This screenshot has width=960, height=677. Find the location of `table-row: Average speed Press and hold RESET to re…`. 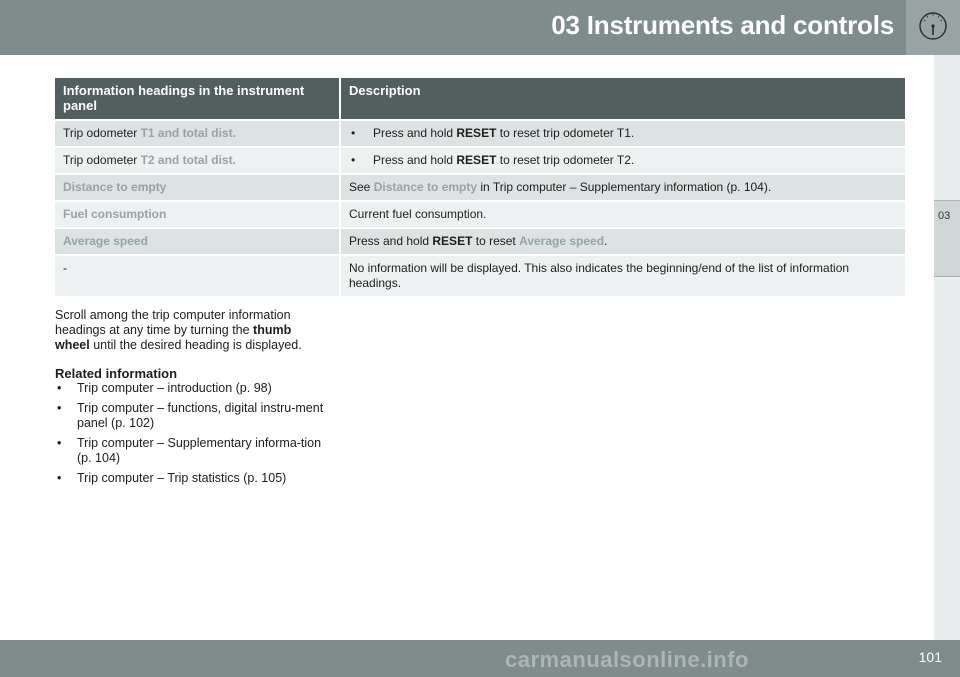

table-row: Average speed Press and hold RESET to re… is located at coordinates (480, 241).